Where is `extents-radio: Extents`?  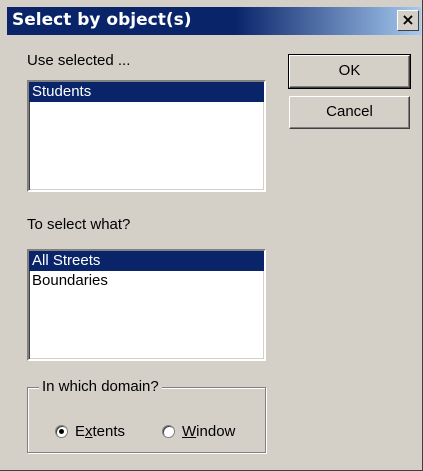 extents-radio: Extents is located at coordinates (90, 431).